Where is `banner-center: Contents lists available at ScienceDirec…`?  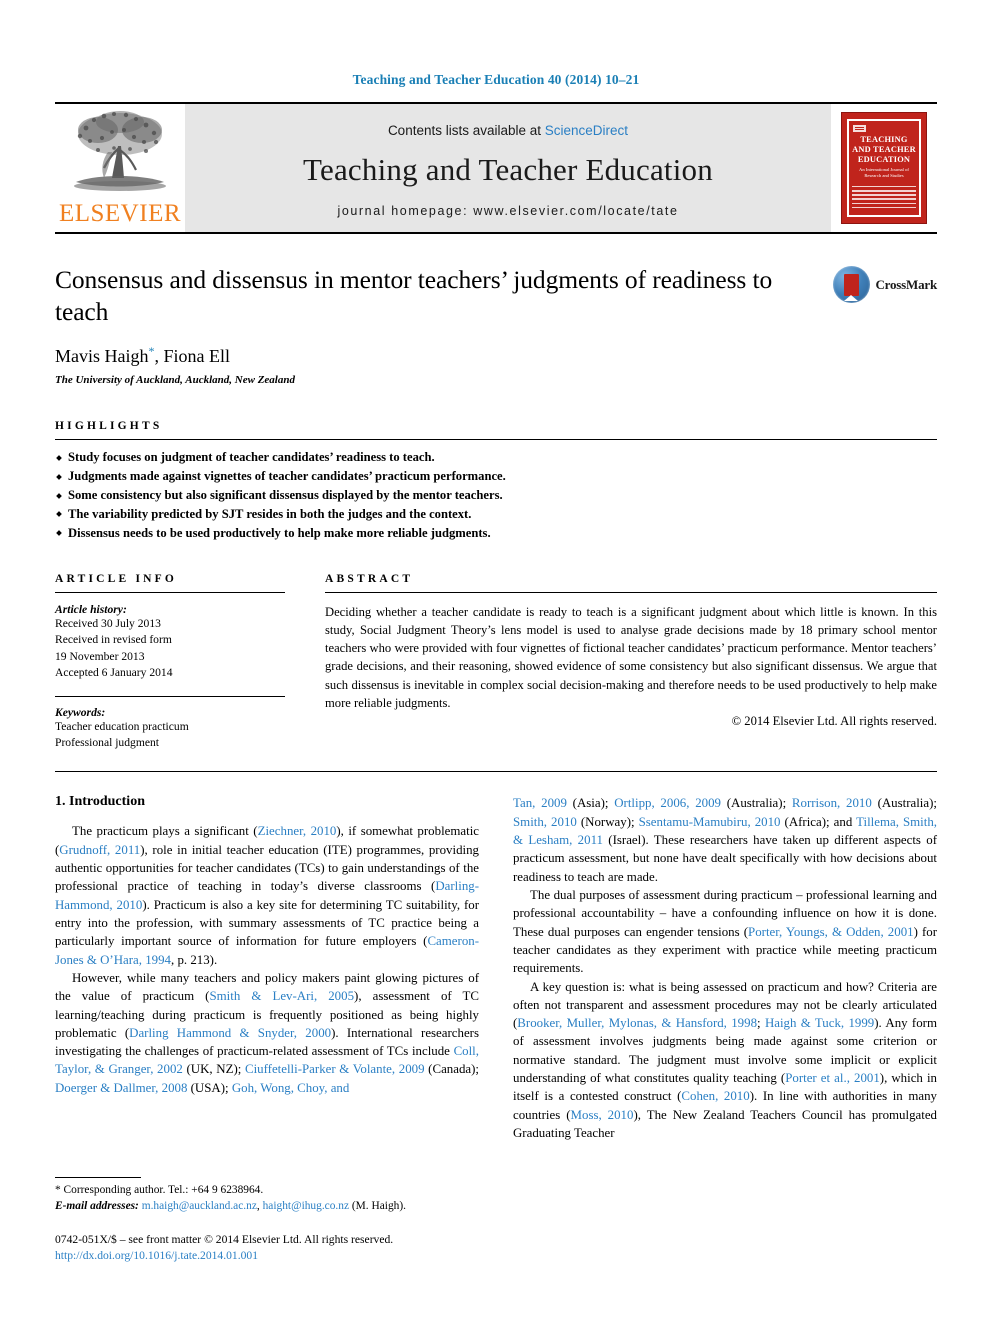
banner-center: Contents lists available at ScienceDirec… is located at coordinates (508, 168).